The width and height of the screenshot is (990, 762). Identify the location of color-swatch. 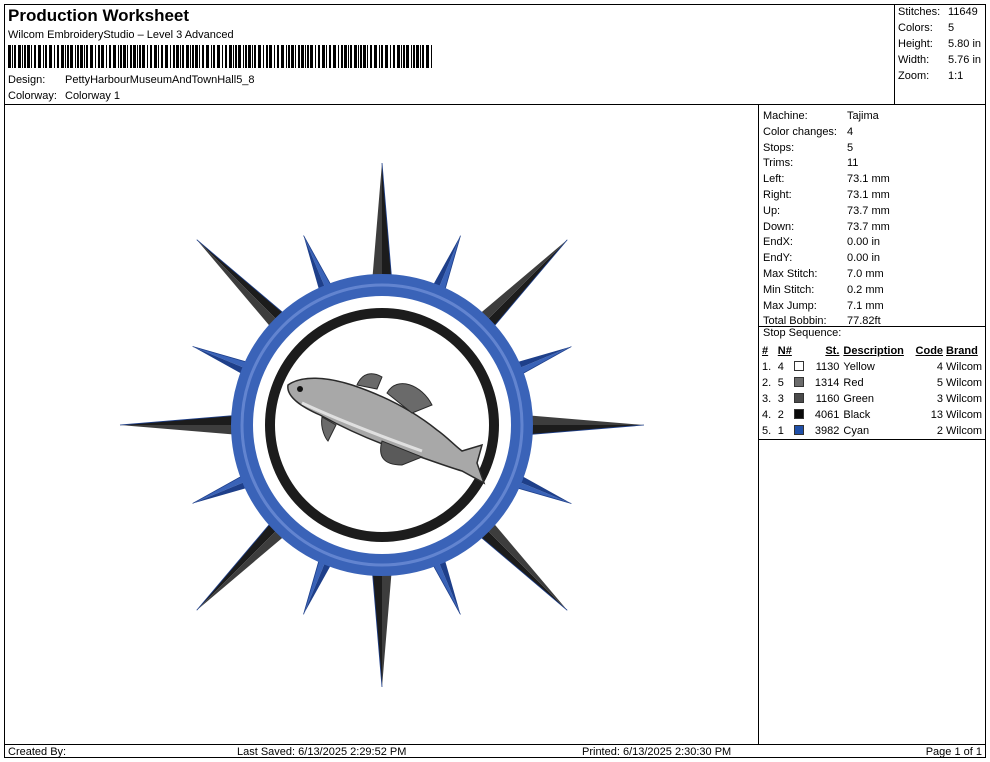
(798, 430).